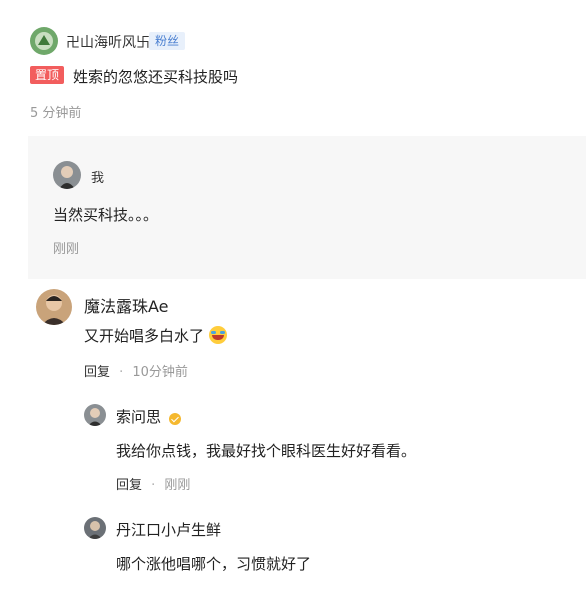 This screenshot has height=612, width=586. I want to click on post-author-name: 卍山海听风卐, so click(108, 42).